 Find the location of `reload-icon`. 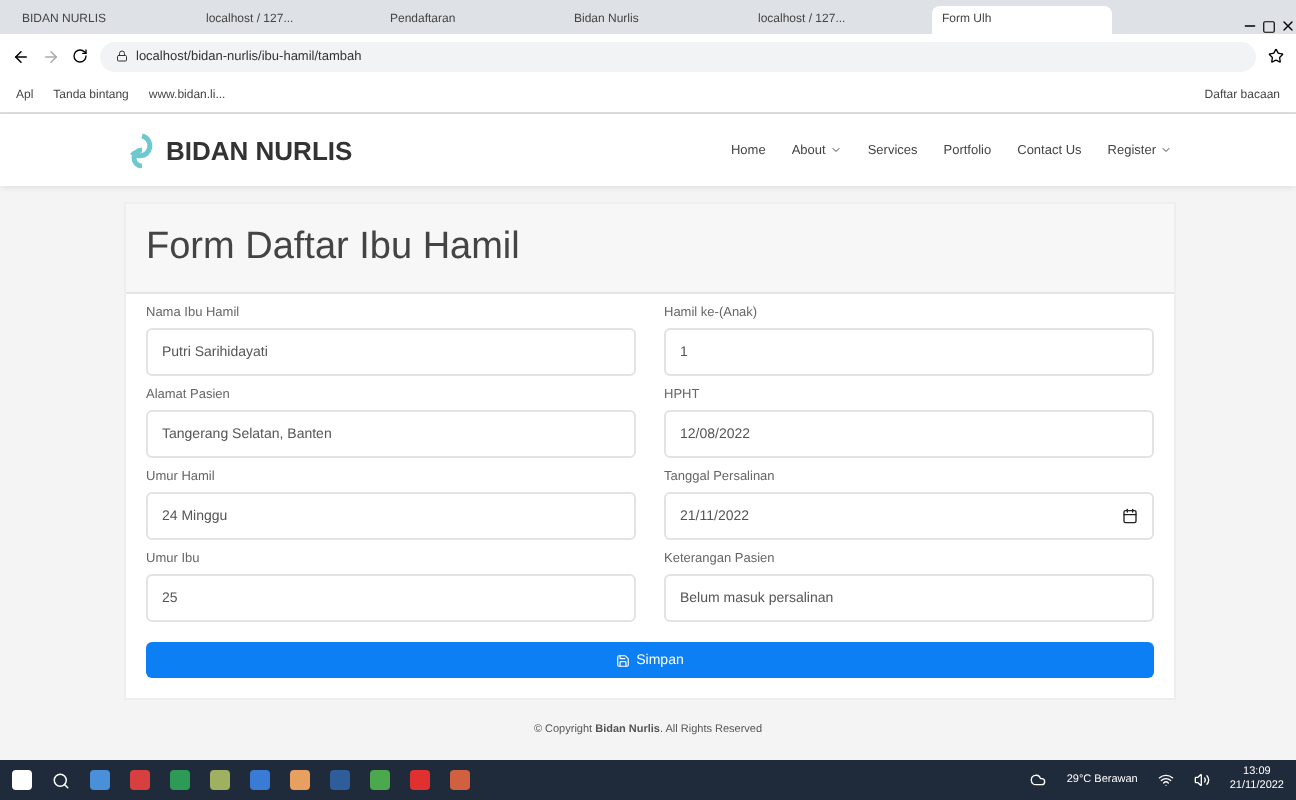

reload-icon is located at coordinates (80, 56).